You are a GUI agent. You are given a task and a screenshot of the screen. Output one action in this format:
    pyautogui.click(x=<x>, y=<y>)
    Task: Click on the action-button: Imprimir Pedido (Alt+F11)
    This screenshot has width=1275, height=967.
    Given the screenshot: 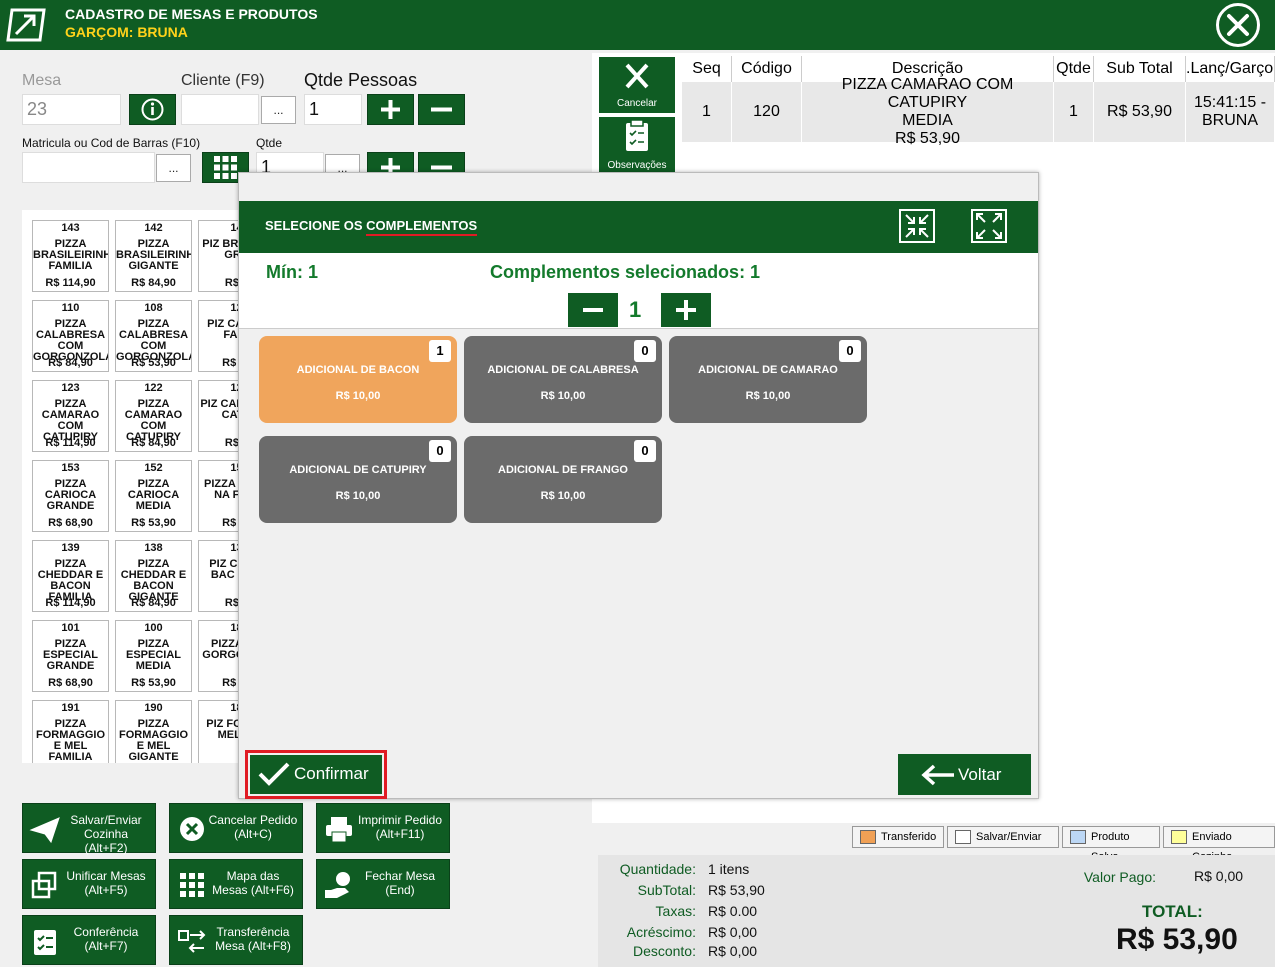 What is the action you would take?
    pyautogui.click(x=383, y=828)
    